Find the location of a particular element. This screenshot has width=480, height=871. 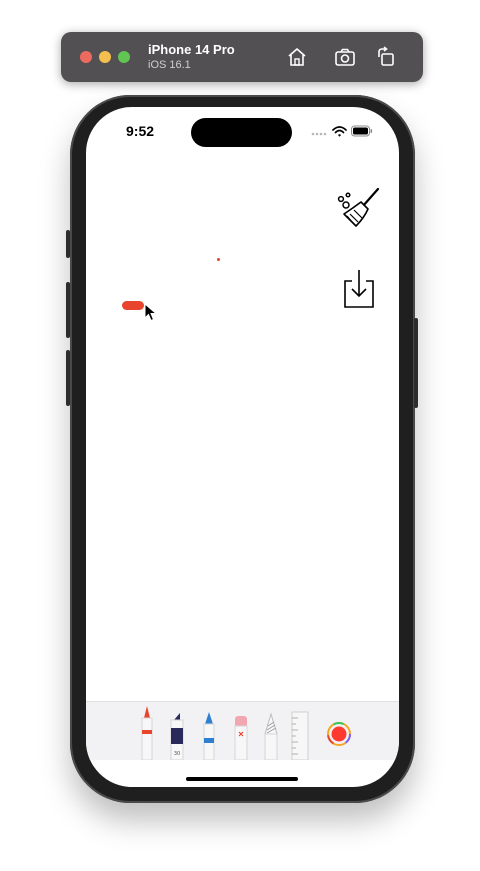

ruler-tool is located at coordinates (300, 735).